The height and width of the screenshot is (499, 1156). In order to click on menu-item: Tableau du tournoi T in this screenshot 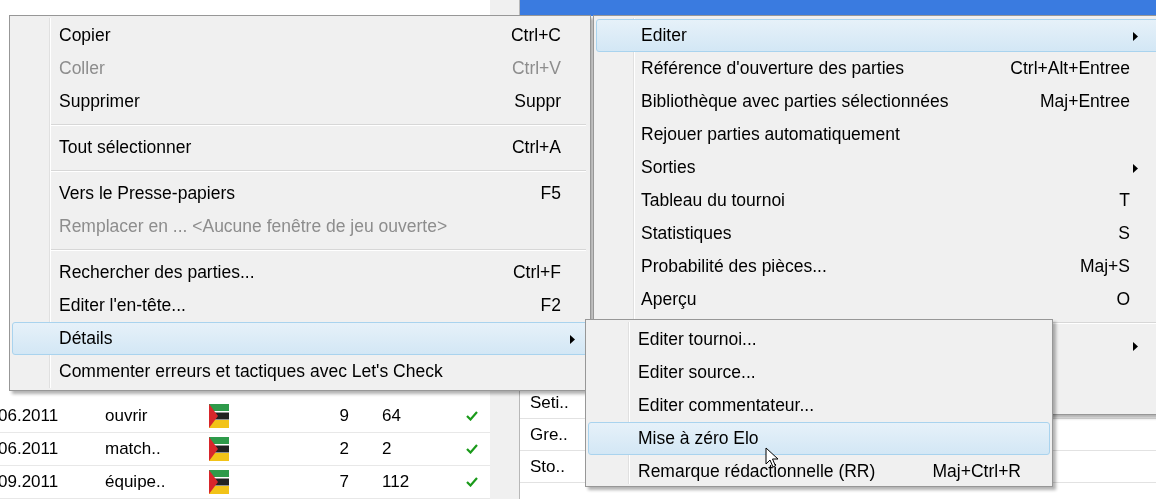, I will do `click(876, 200)`.